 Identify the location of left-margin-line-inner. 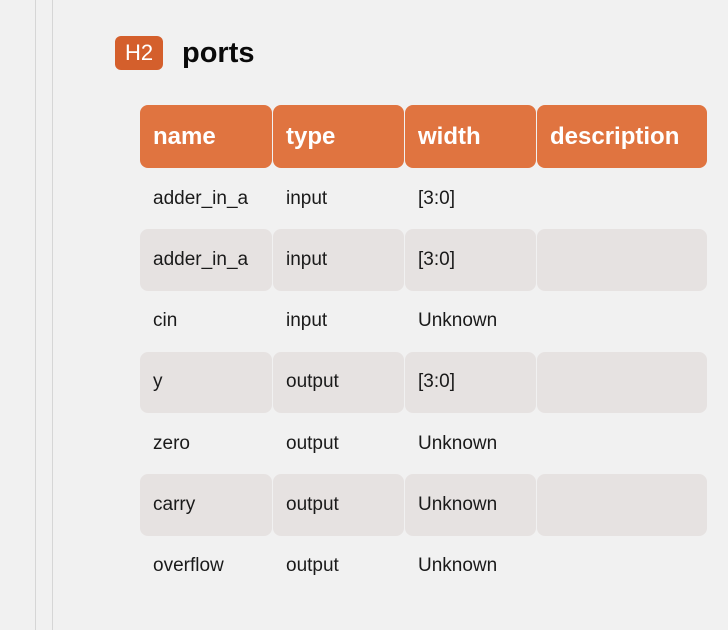
(52, 315).